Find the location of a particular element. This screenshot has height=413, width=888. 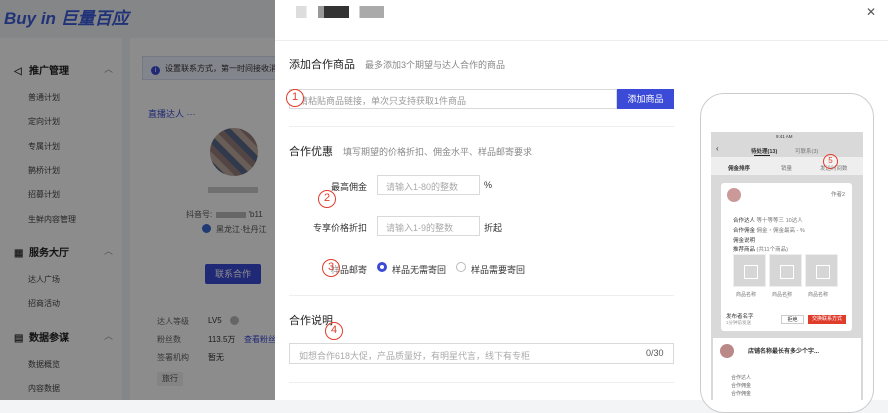

phone-exchange-contact-button: 交换联系方式 is located at coordinates (827, 319).